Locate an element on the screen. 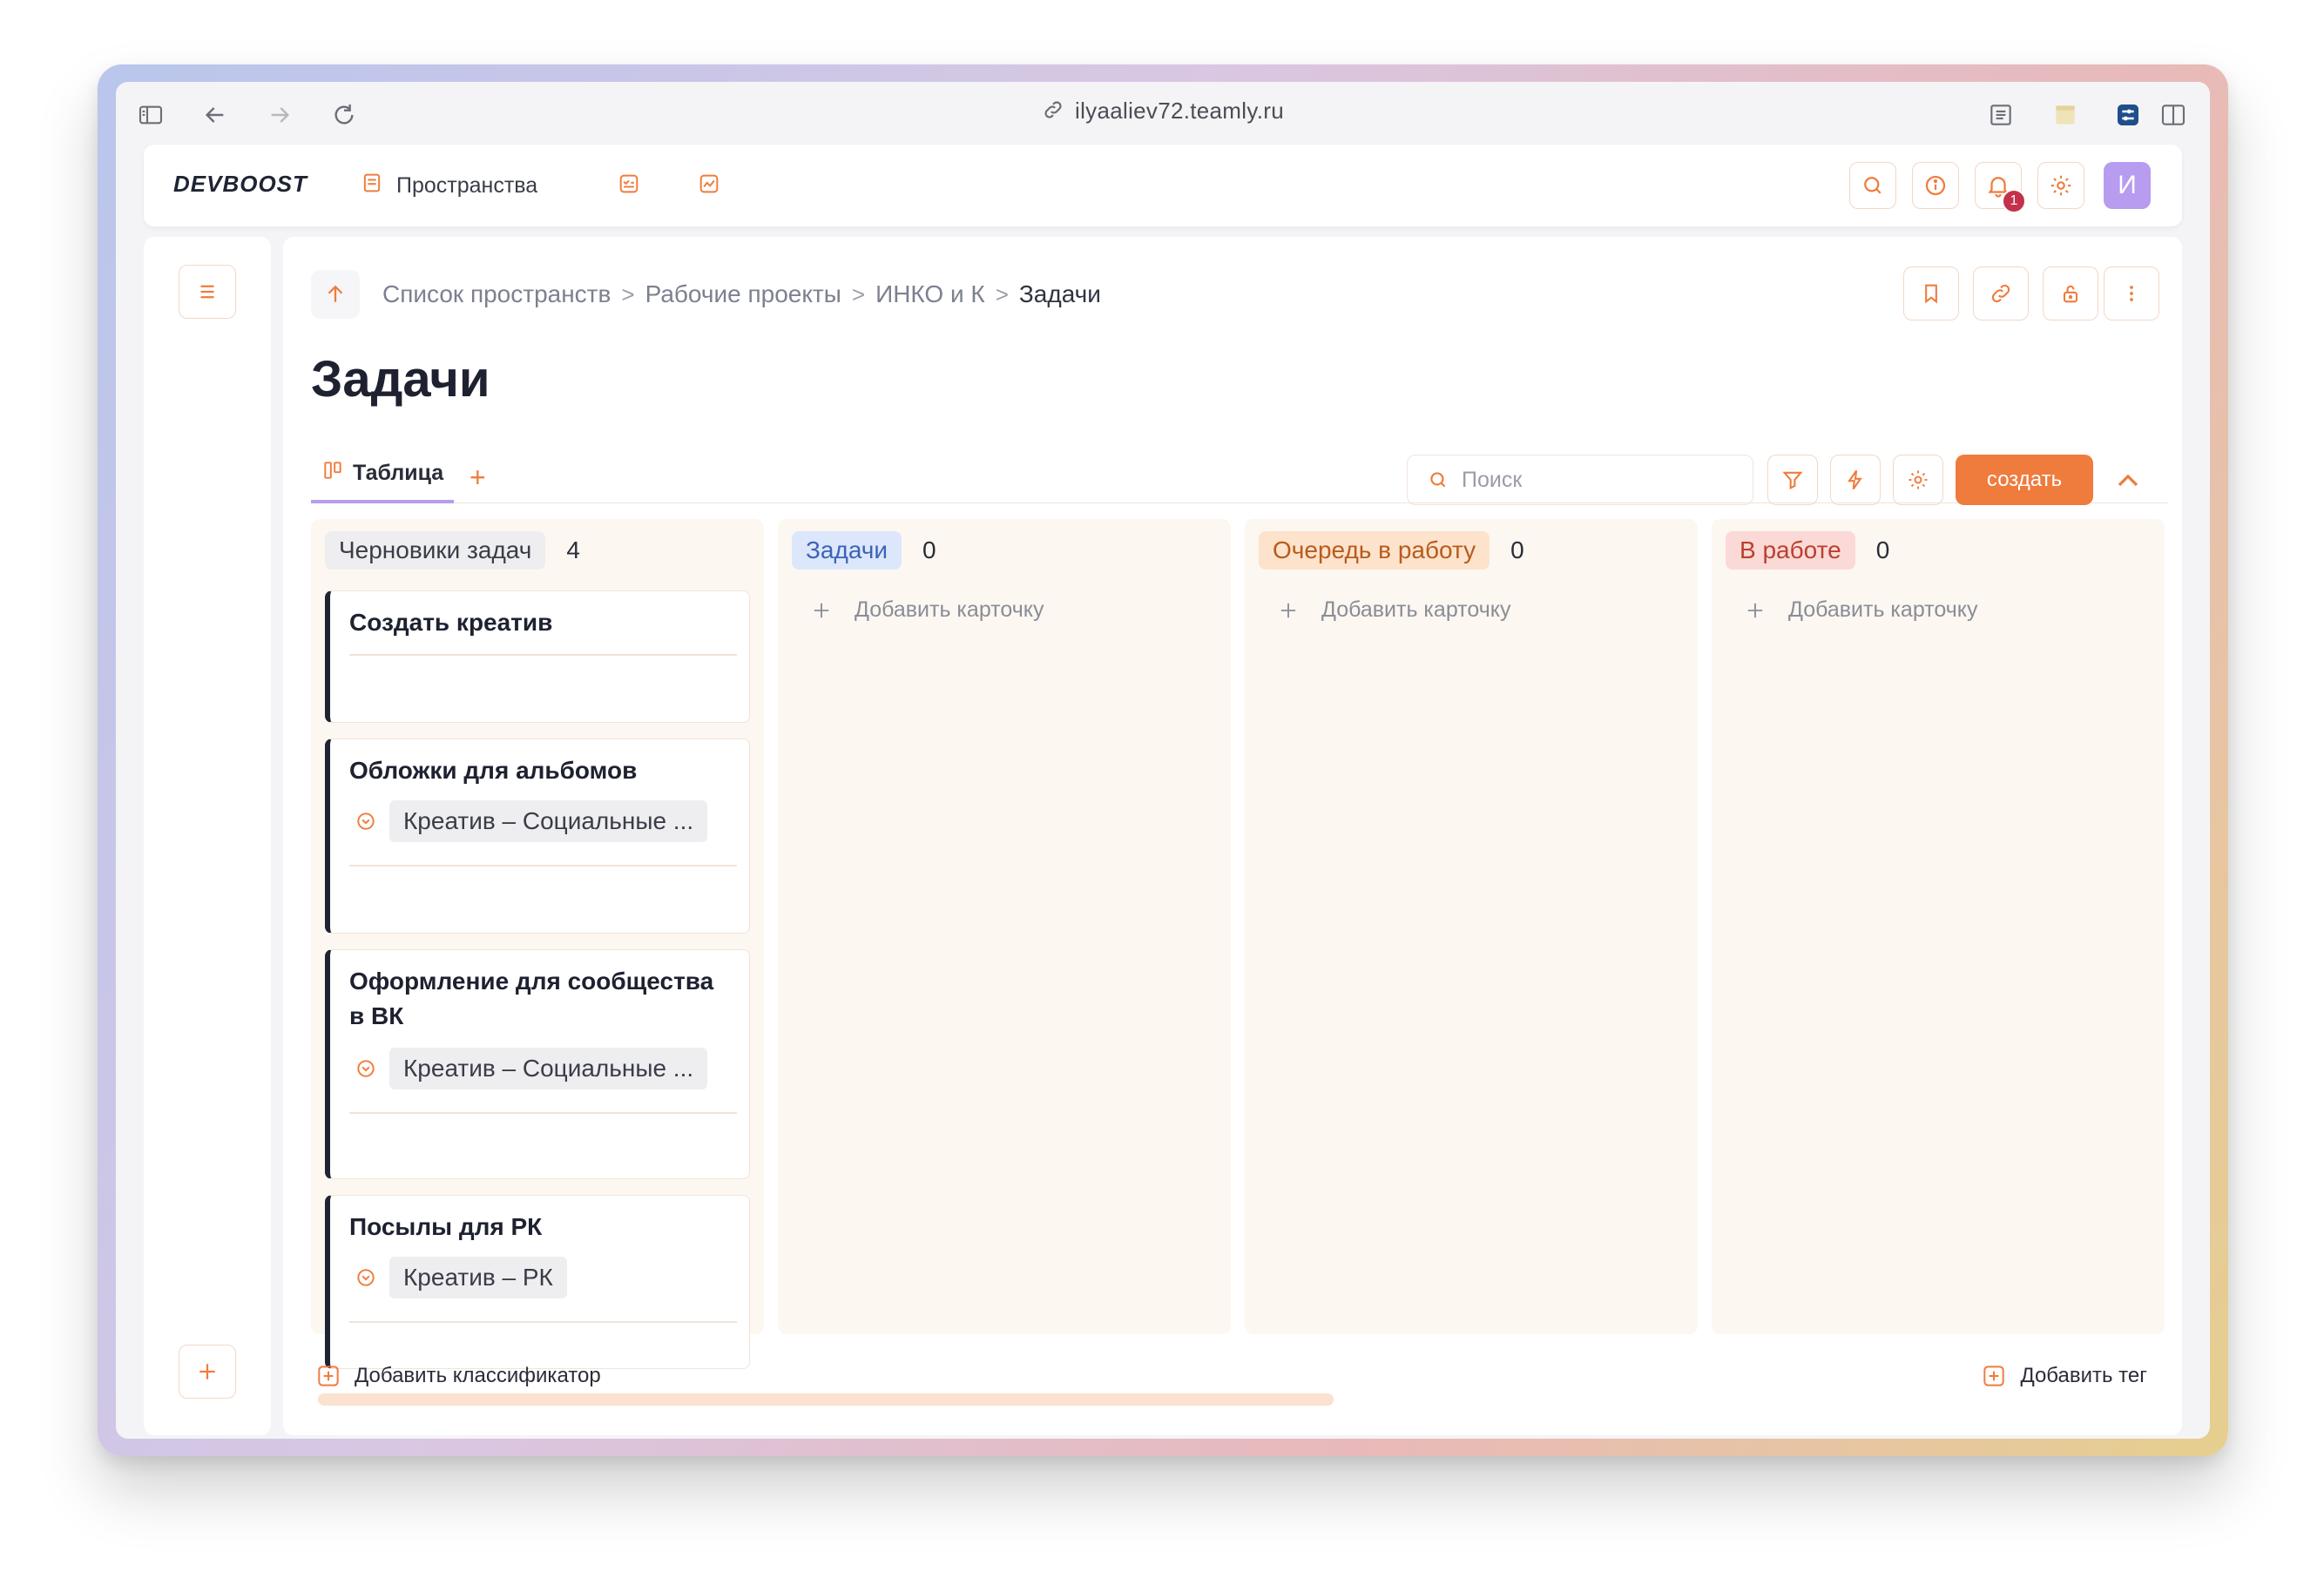 Image resolution: width=2324 pixels, height=1585 pixels. filter-icon is located at coordinates (1792, 480).